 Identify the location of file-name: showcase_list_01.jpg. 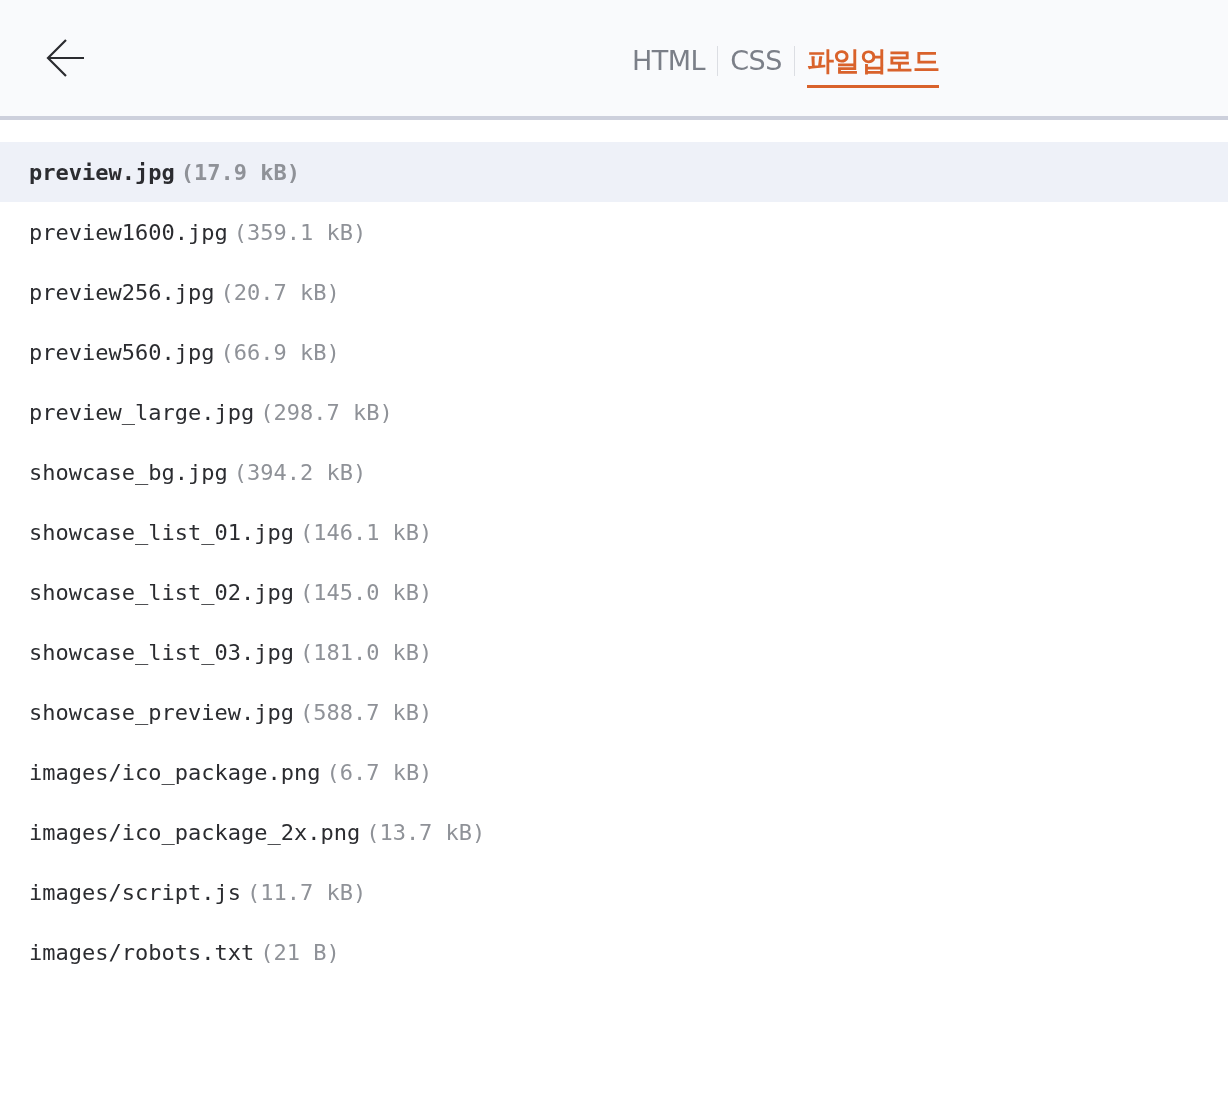
(161, 532).